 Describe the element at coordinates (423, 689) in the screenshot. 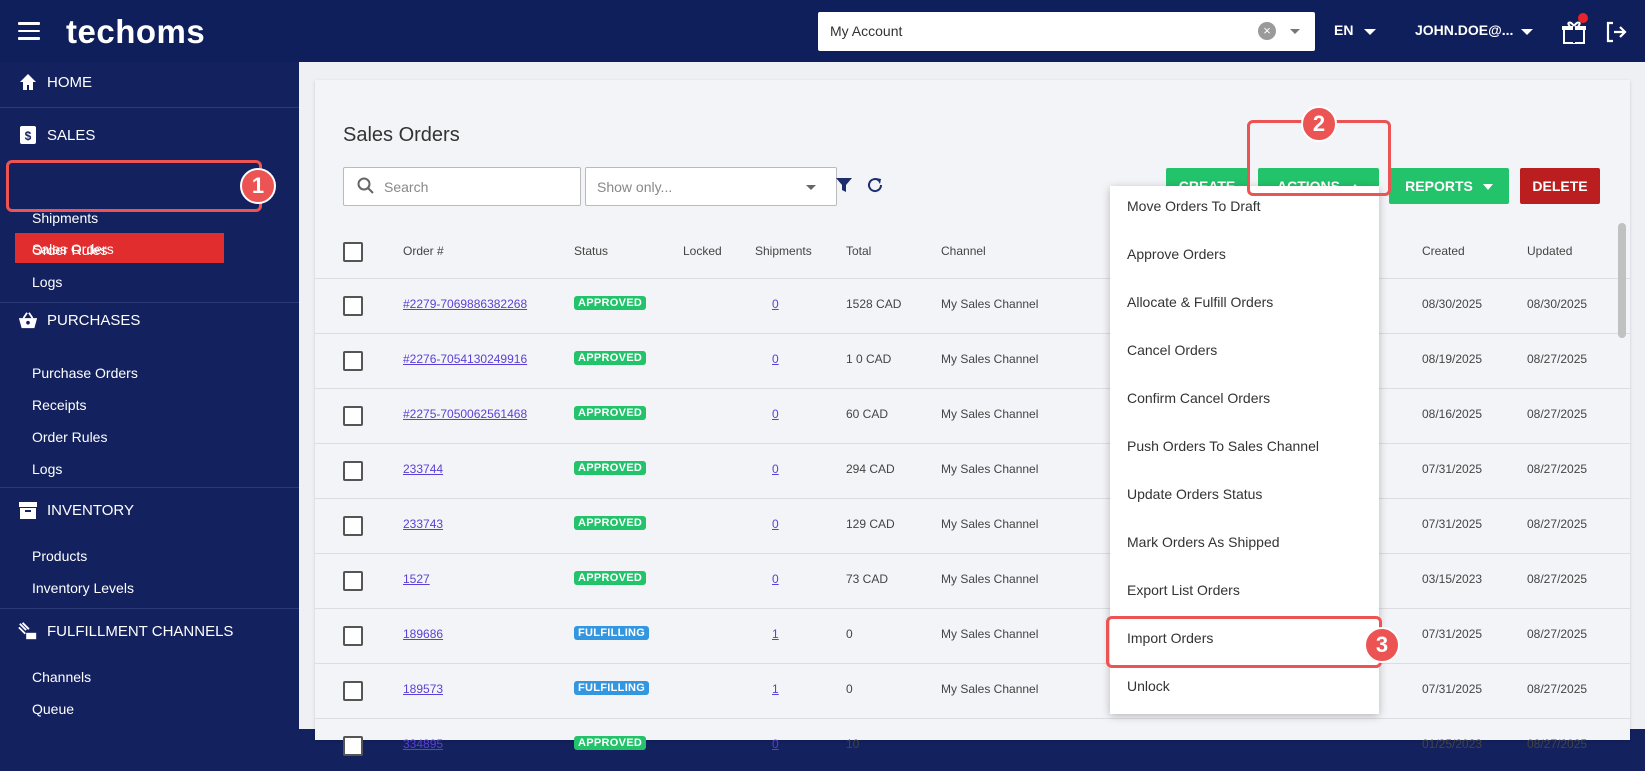

I see `order-number-link: 189573` at that location.